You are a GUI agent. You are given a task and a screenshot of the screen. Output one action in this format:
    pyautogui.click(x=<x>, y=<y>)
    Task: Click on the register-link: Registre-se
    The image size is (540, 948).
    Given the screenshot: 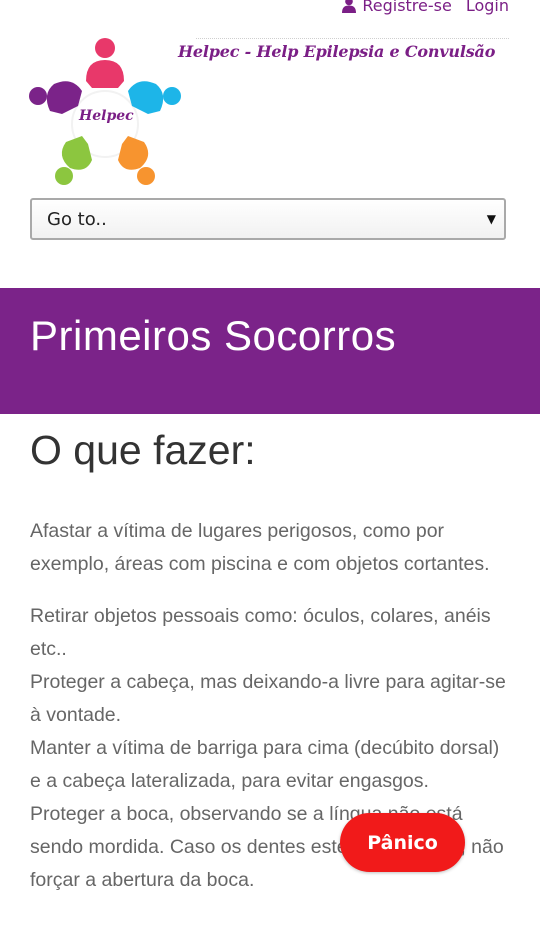 What is the action you would take?
    pyautogui.click(x=397, y=7)
    